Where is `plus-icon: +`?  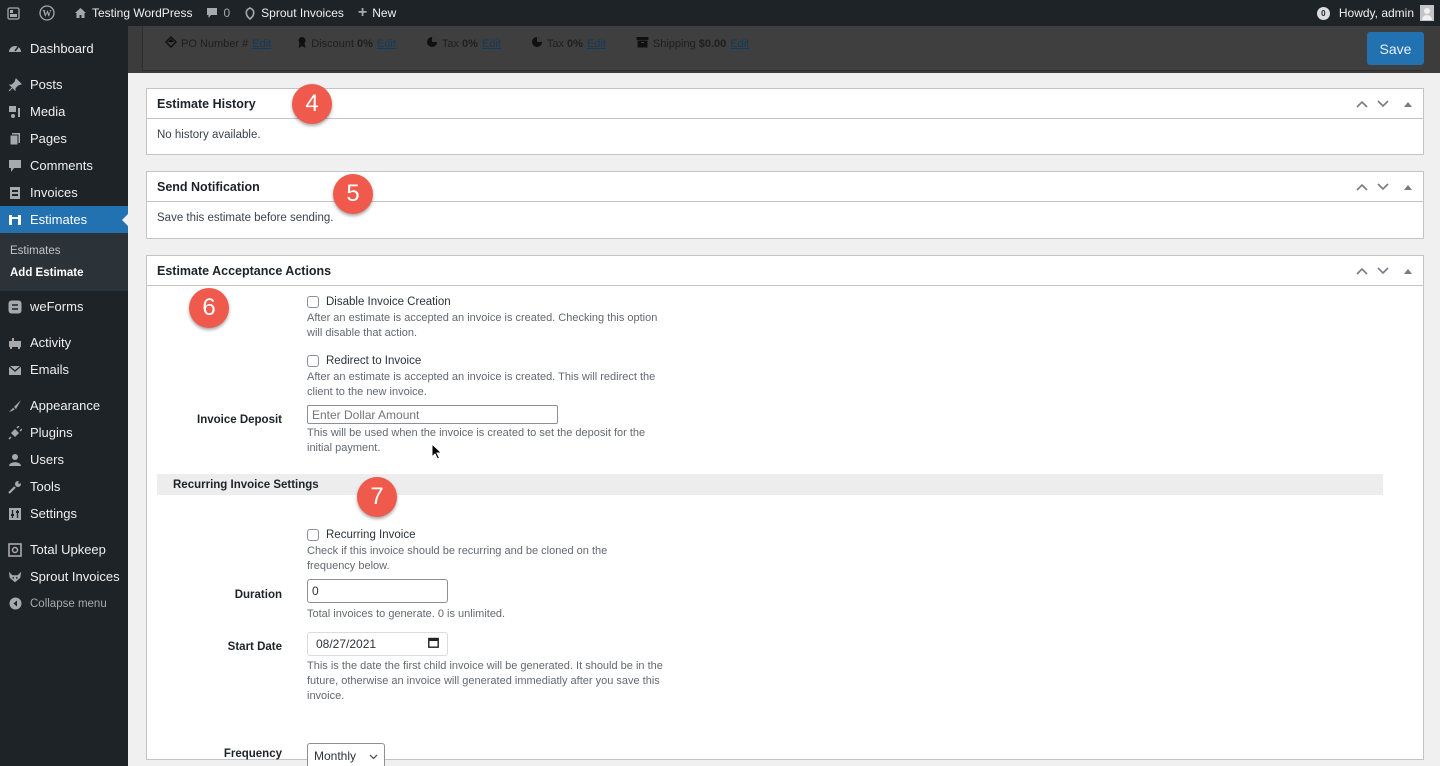
plus-icon: + is located at coordinates (362, 12).